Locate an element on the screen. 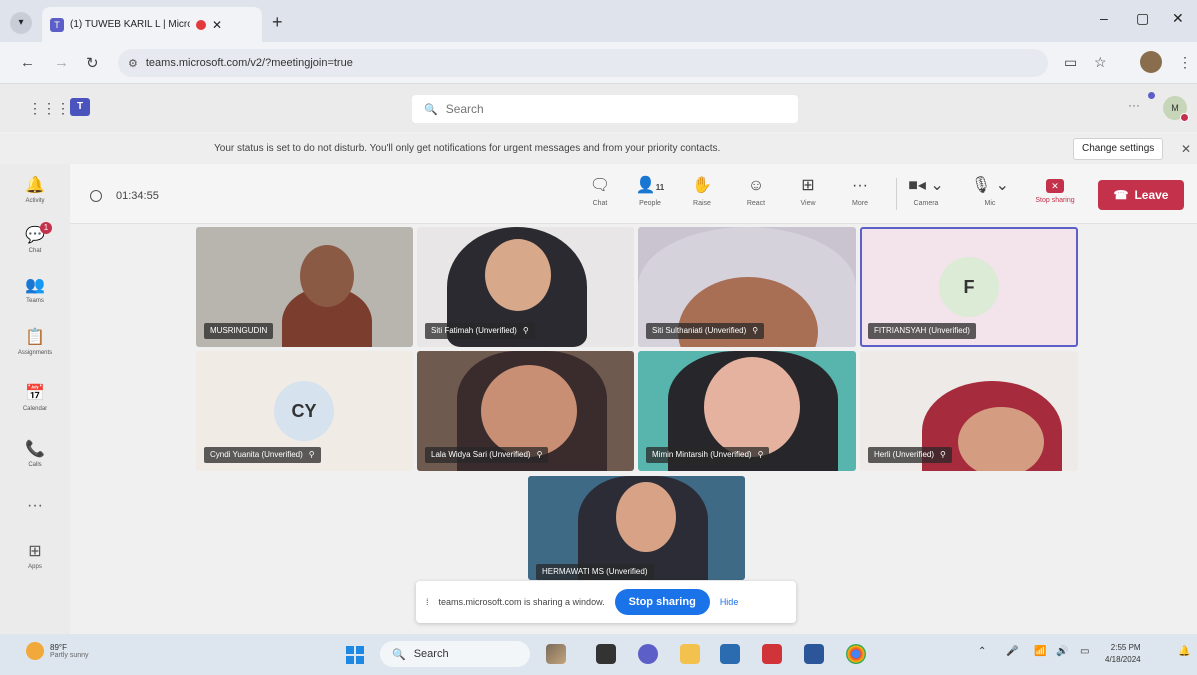  bookmark-star-icon: ☆ is located at coordinates (1100, 62).